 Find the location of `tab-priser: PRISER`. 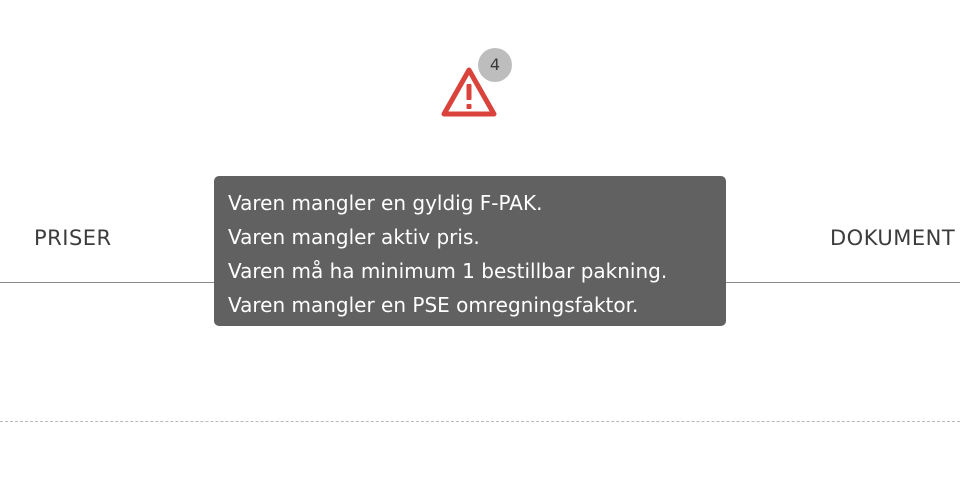

tab-priser: PRISER is located at coordinates (73, 238).